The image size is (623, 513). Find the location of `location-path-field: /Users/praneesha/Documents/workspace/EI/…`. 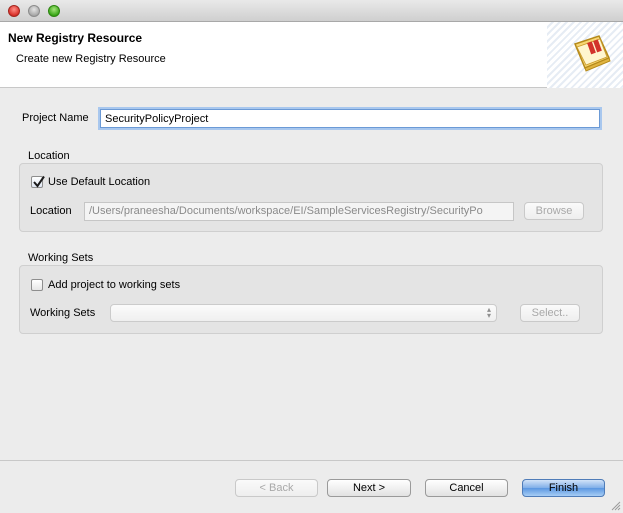

location-path-field: /Users/praneesha/Documents/workspace/EI/… is located at coordinates (299, 211).